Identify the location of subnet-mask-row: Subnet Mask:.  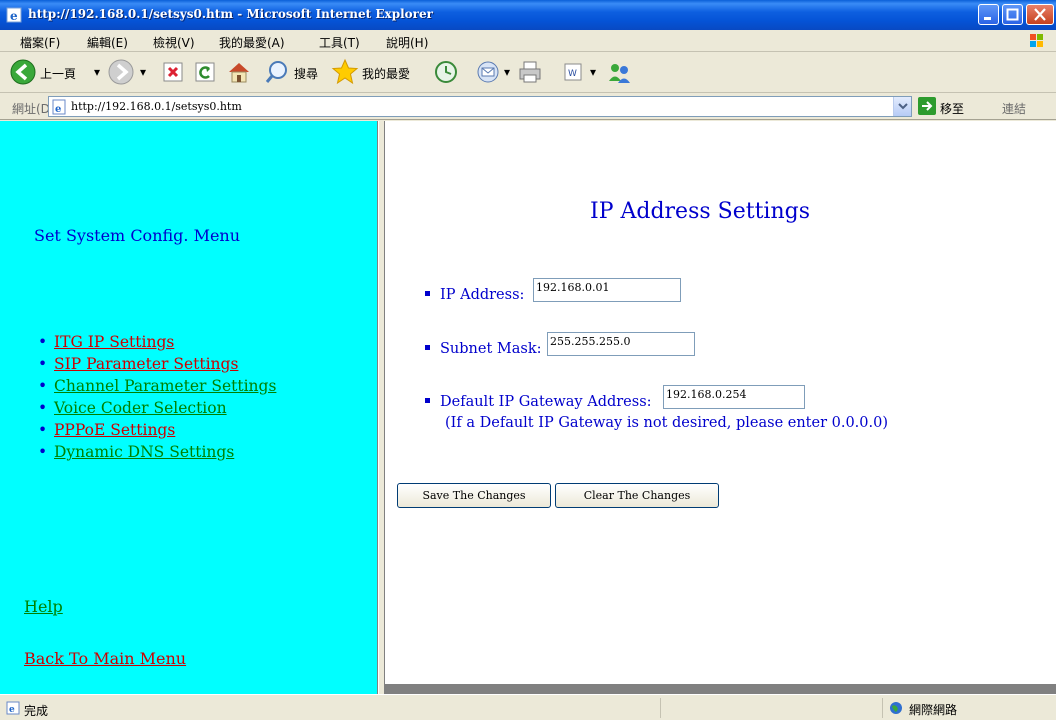
(483, 349).